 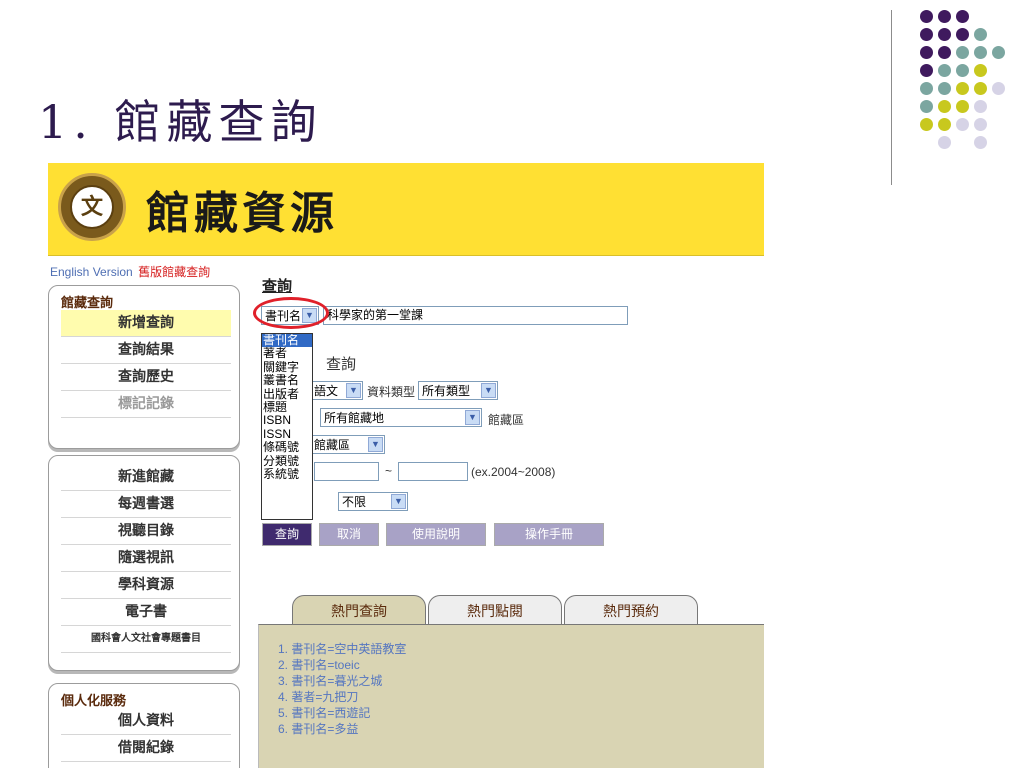 I want to click on partial-query-label: 查詢, so click(x=341, y=364).